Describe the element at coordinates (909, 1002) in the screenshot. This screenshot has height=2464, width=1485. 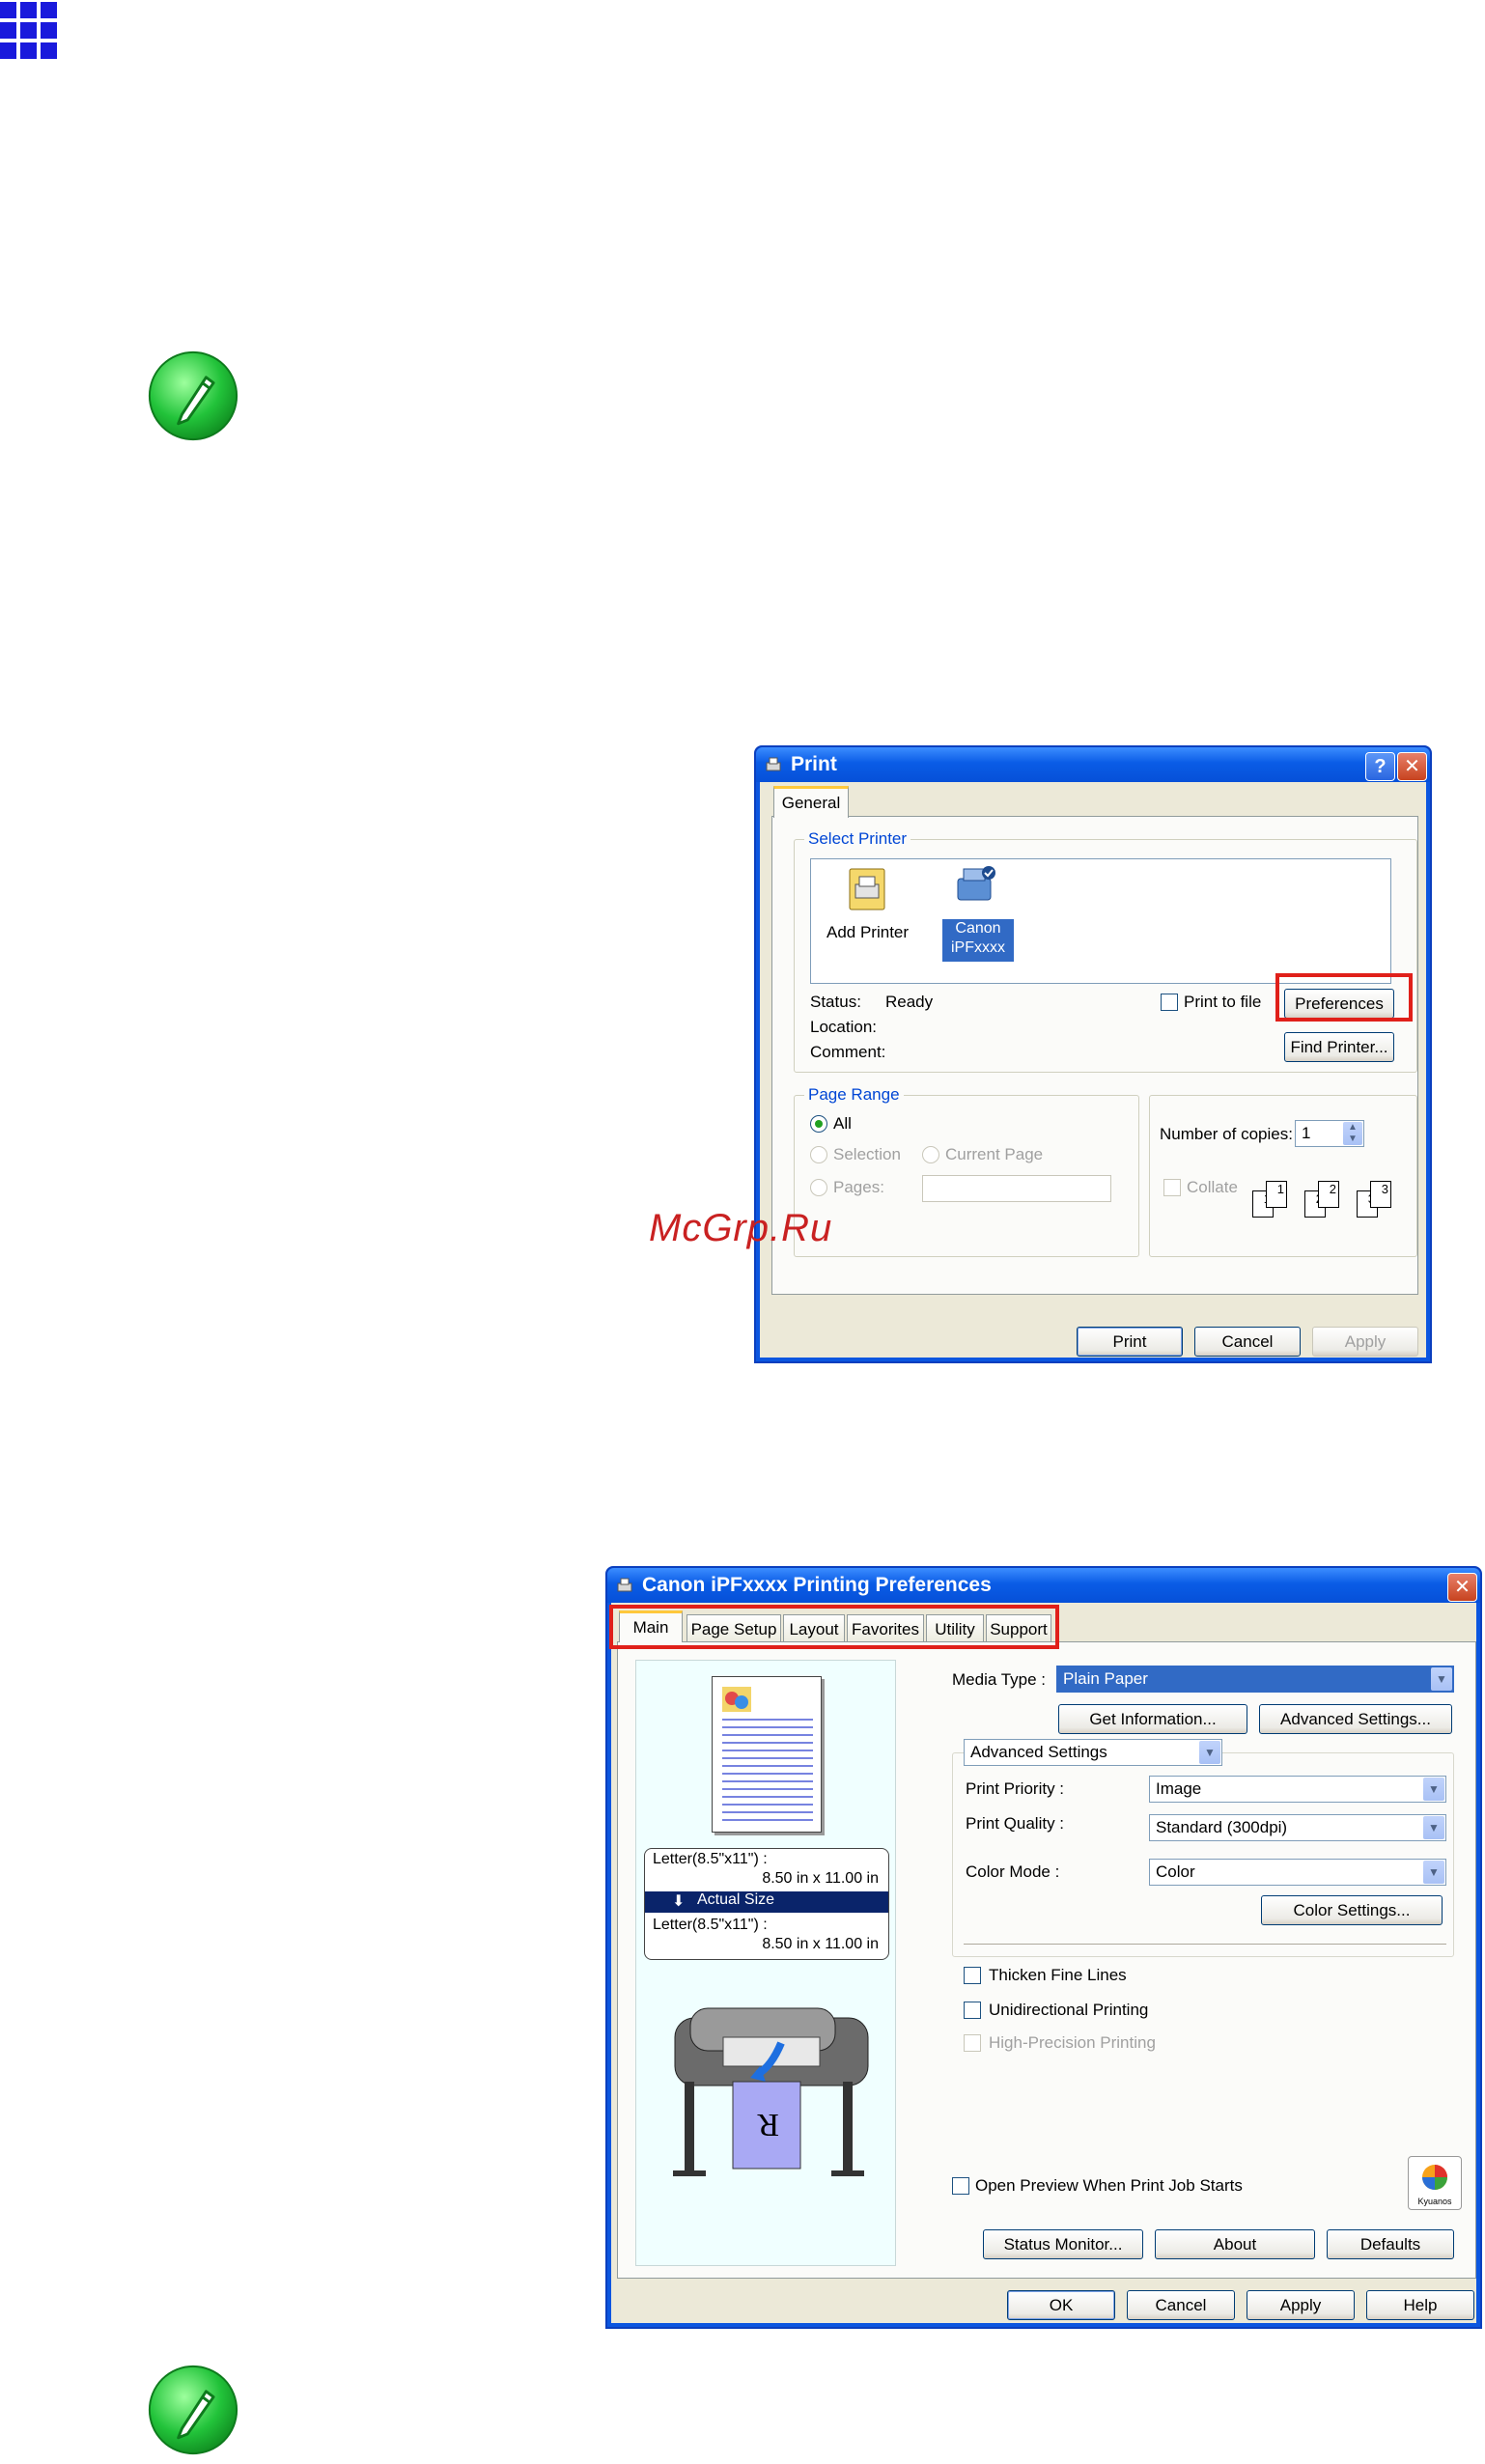
I see `status-value: Ready` at that location.